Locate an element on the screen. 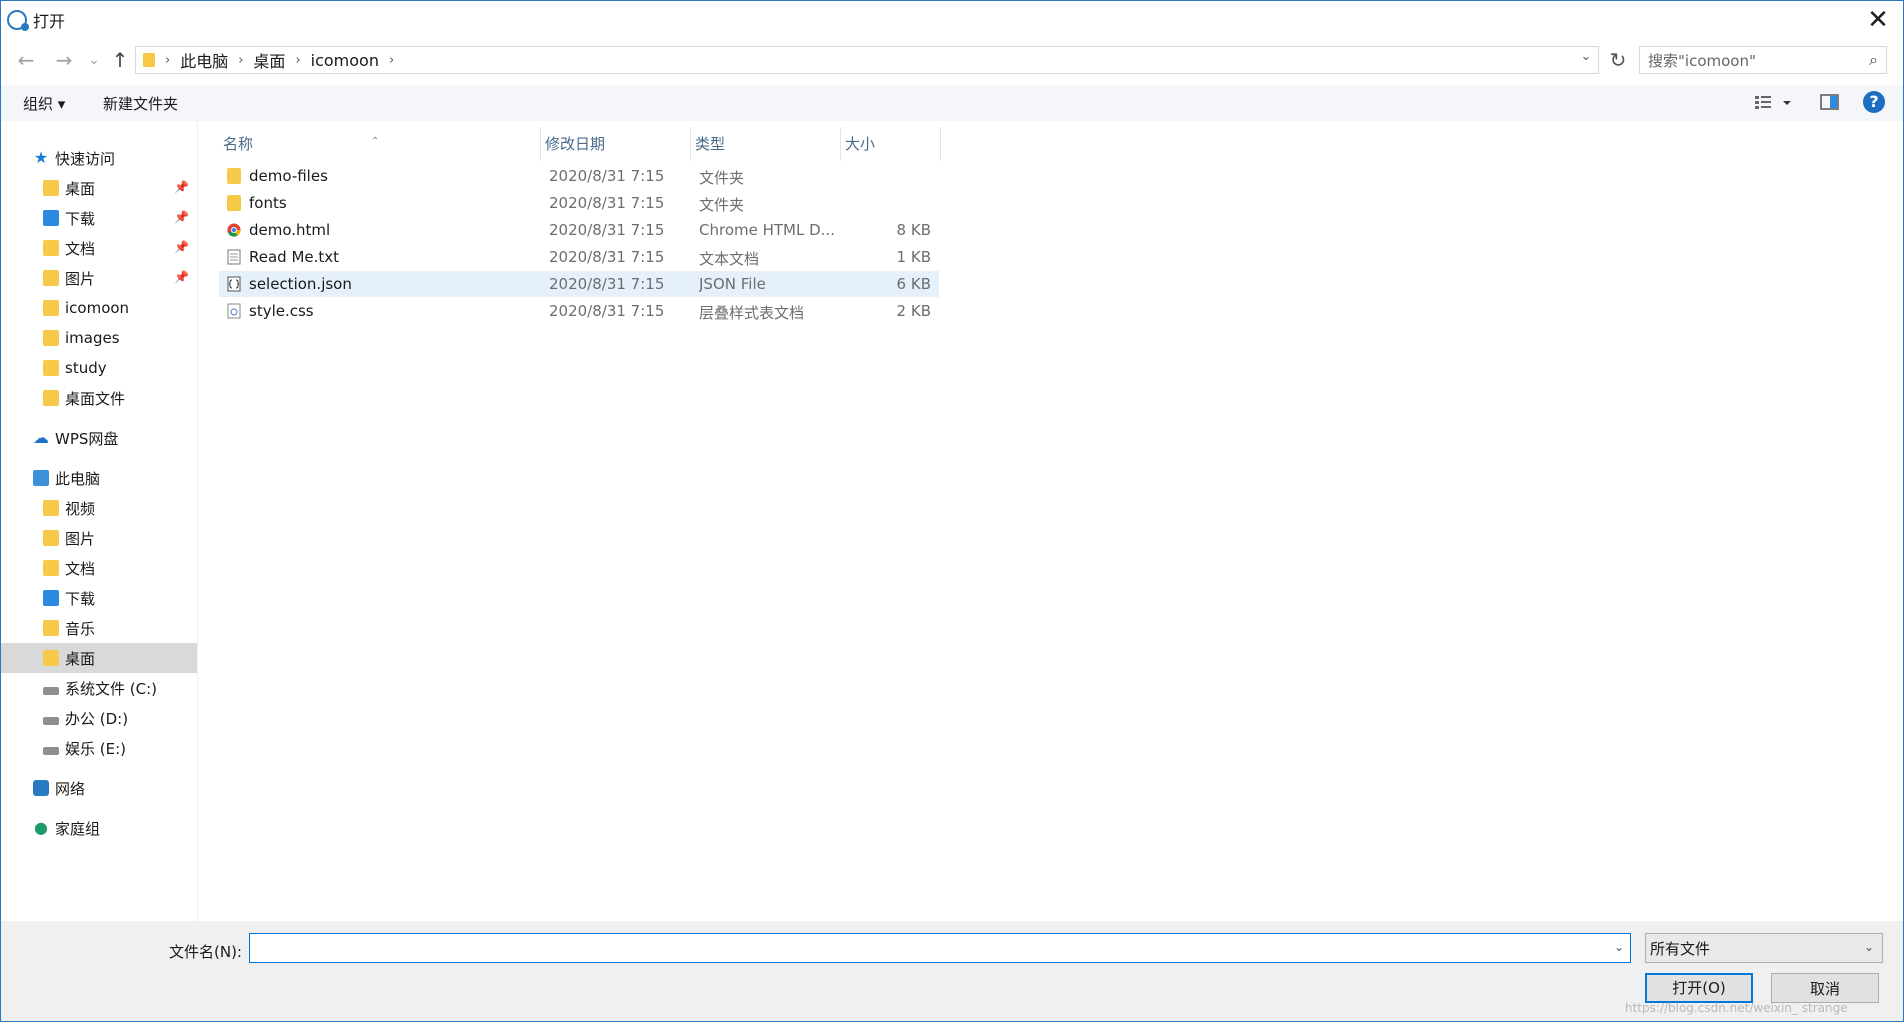  table-row: style.css 2020/8/31 7:15 层叠样式表文档 2 KB is located at coordinates (579, 311).